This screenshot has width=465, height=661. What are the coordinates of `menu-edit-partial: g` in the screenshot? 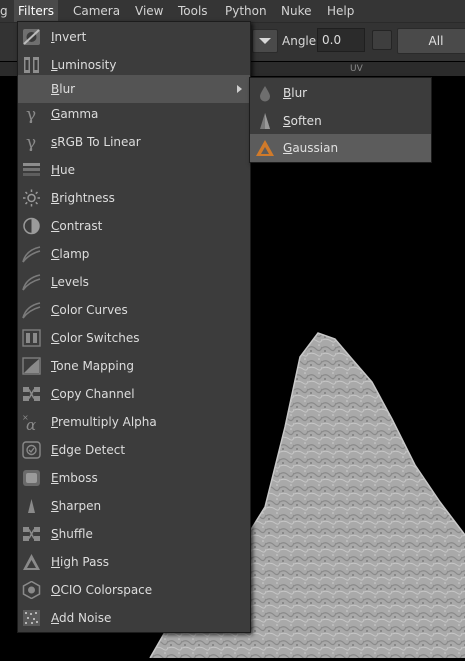 It's located at (4, 11).